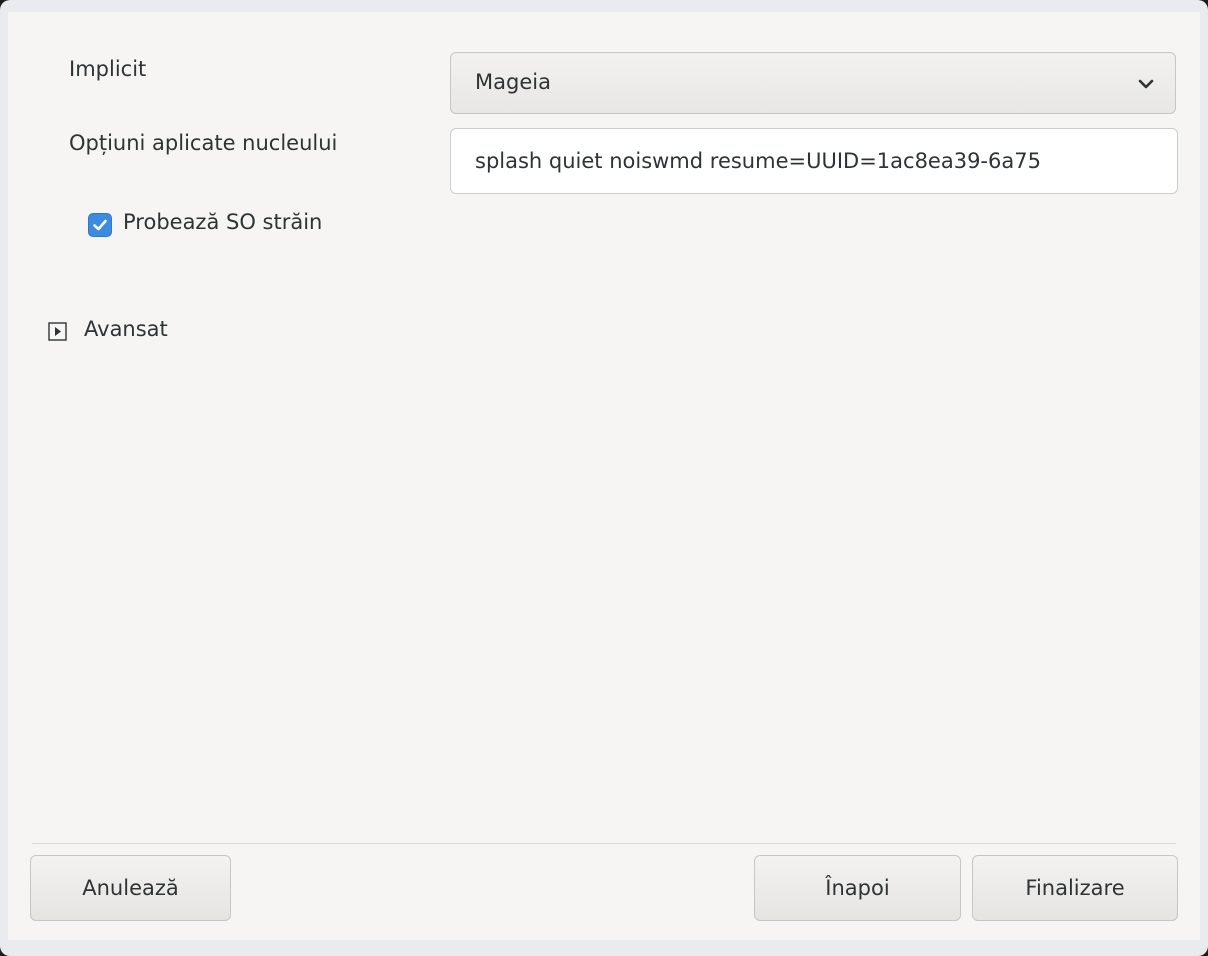 Image resolution: width=1208 pixels, height=956 pixels. What do you see at coordinates (1146, 84) in the screenshot?
I see `chevron-down-icon` at bounding box center [1146, 84].